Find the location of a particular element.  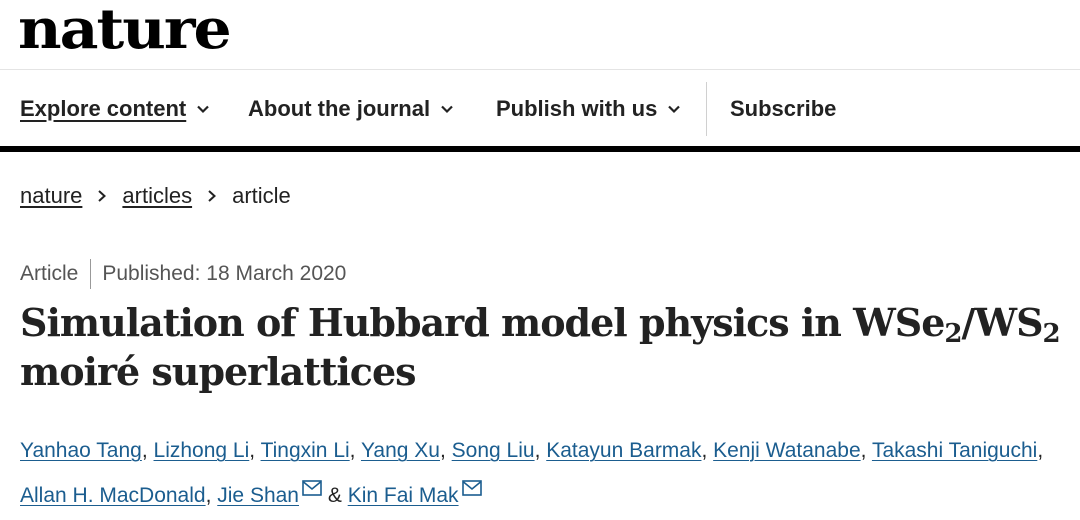

breadcrumb: nature articles article is located at coordinates (155, 196).